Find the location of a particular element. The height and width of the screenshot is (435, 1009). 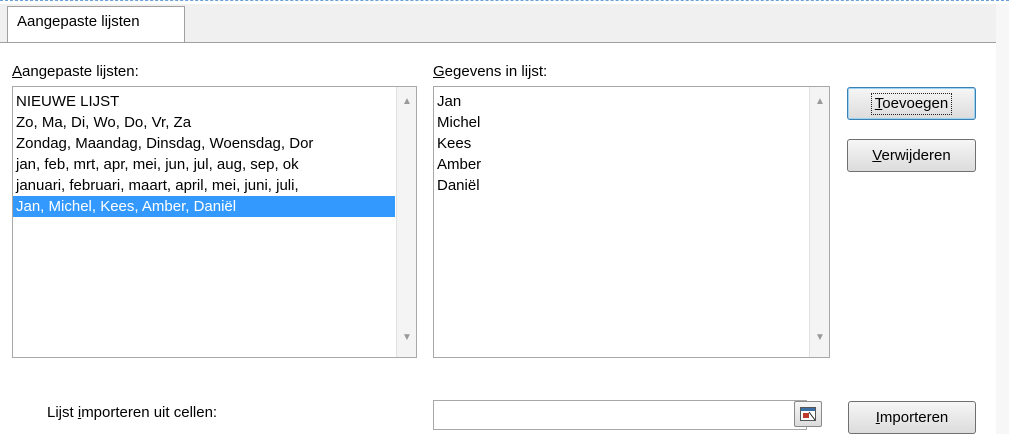

dialog-top-border is located at coordinates (504, 1).